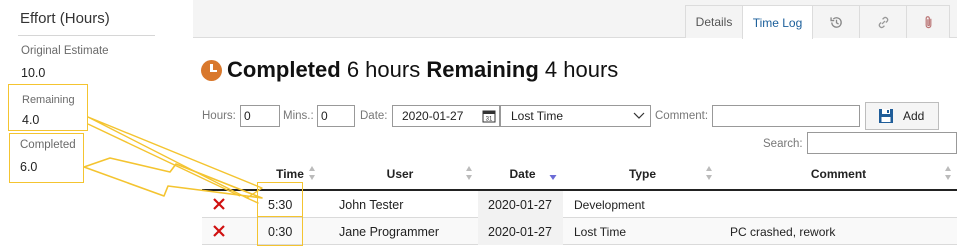 This screenshot has height=247, width=957. I want to click on original-estimate-label: Original Estimate, so click(65, 51).